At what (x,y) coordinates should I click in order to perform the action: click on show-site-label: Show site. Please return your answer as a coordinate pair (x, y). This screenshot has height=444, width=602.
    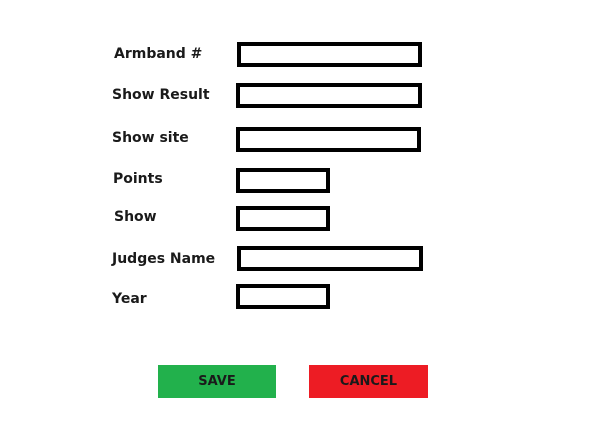
    Looking at the image, I should click on (150, 138).